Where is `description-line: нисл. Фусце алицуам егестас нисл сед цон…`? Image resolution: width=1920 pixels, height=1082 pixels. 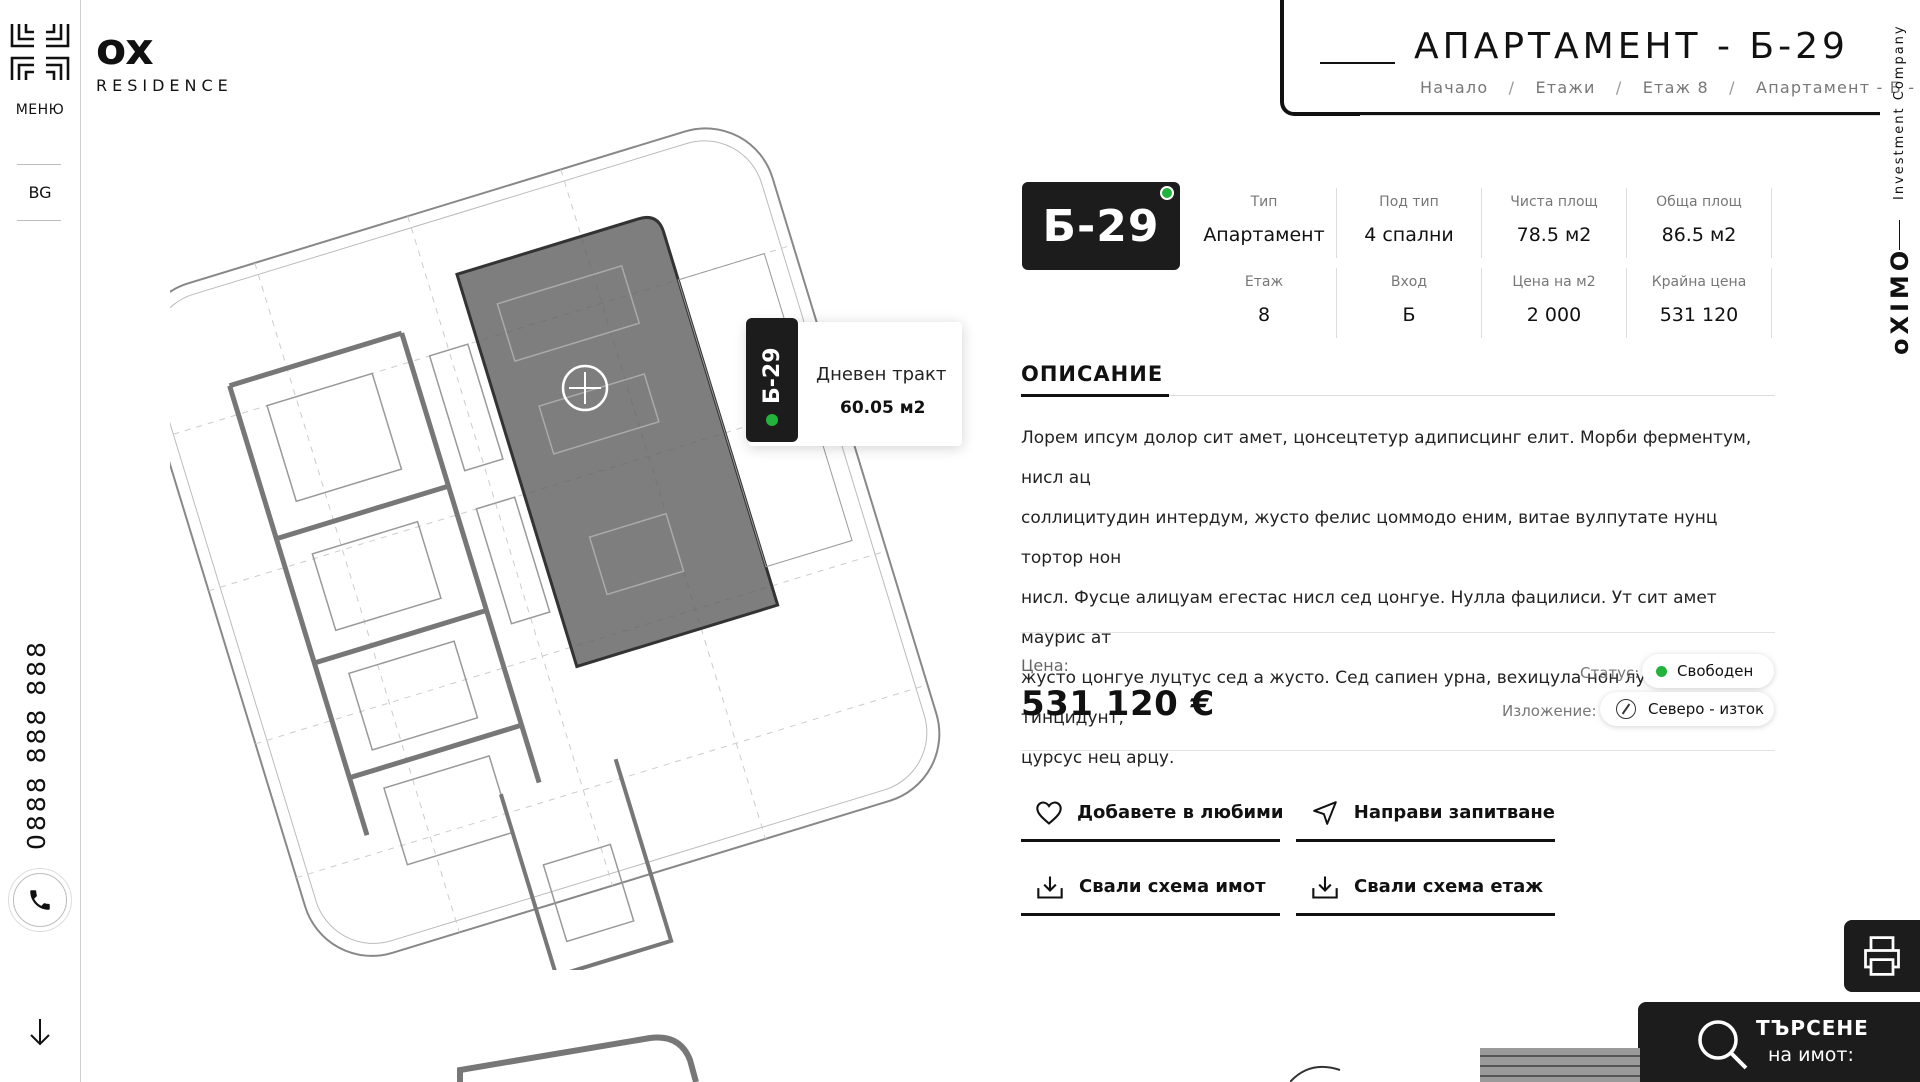
description-line: нисл. Фусце алицуам егестас нисл сед цон… is located at coordinates (1369, 618).